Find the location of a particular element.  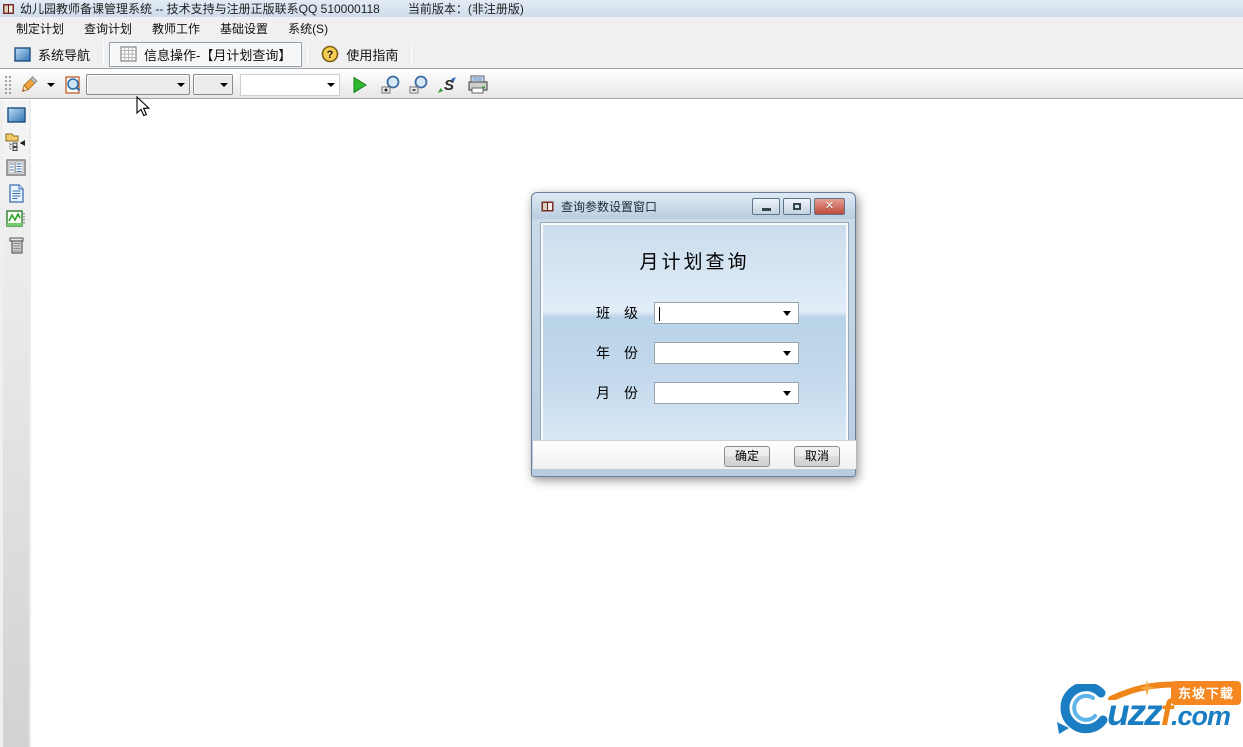

dialog-titlebar: 查询参数设置窗口 ✕ is located at coordinates (693, 206).